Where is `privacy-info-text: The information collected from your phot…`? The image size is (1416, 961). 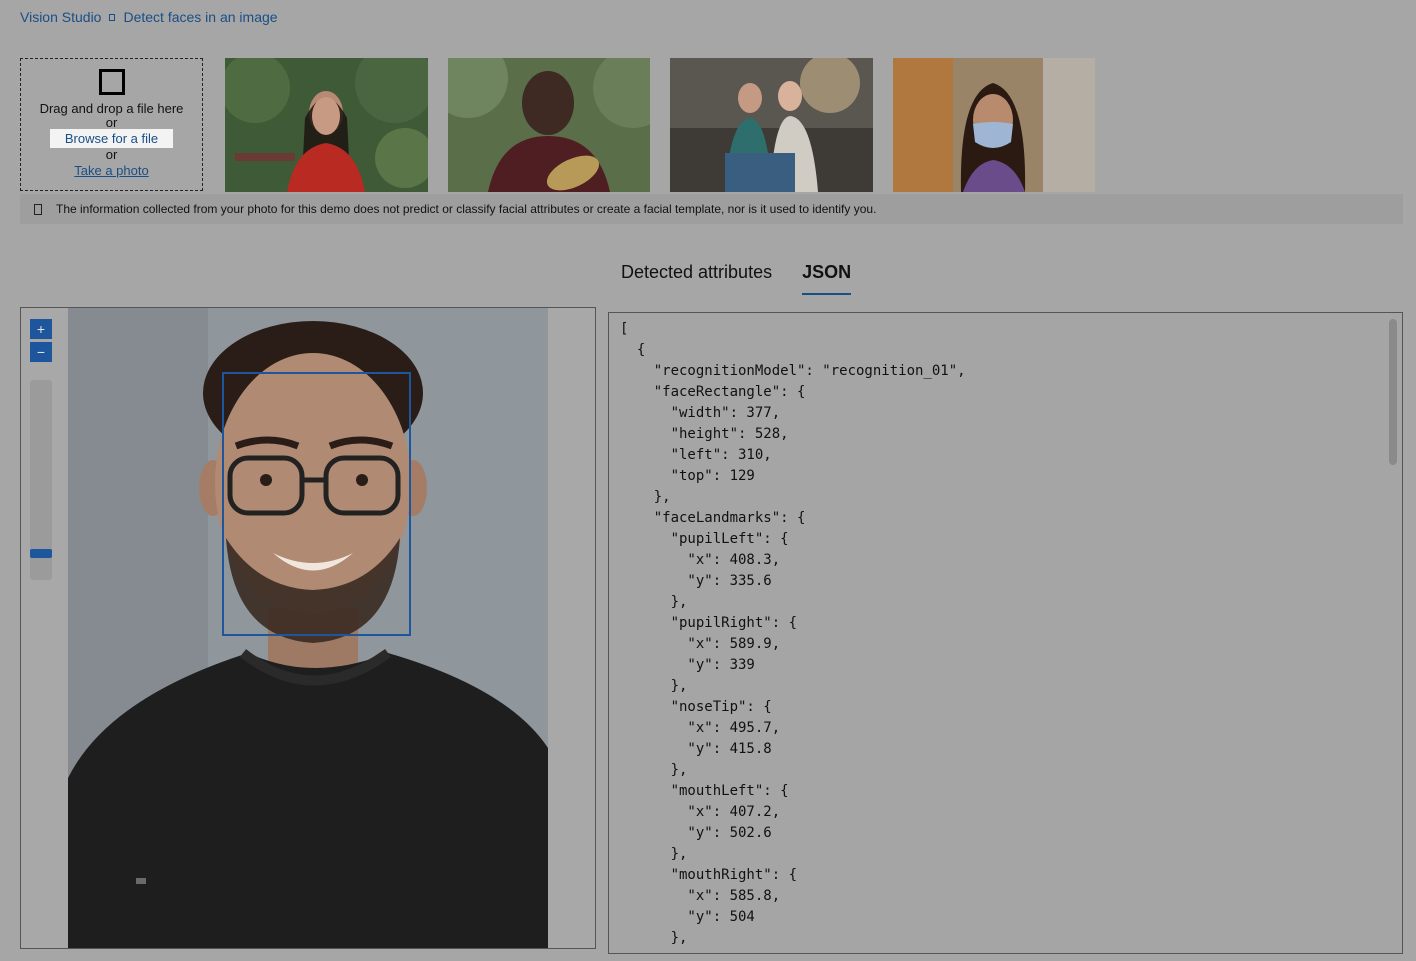 privacy-info-text: The information collected from your phot… is located at coordinates (466, 209).